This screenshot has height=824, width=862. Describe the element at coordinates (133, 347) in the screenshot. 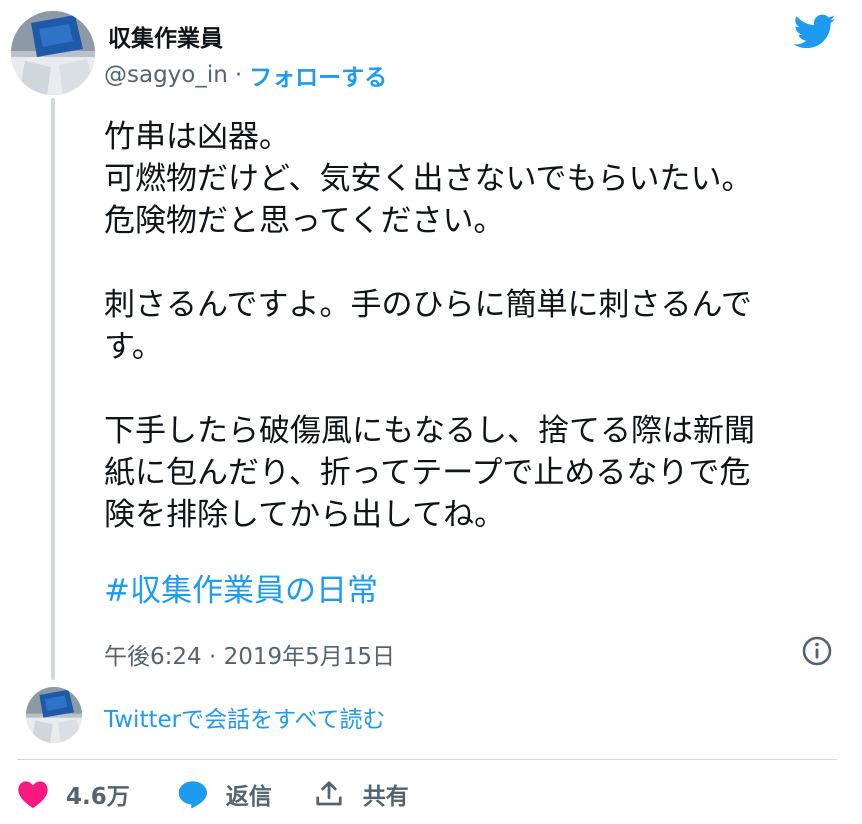

I see `tweet-line: す。` at that location.